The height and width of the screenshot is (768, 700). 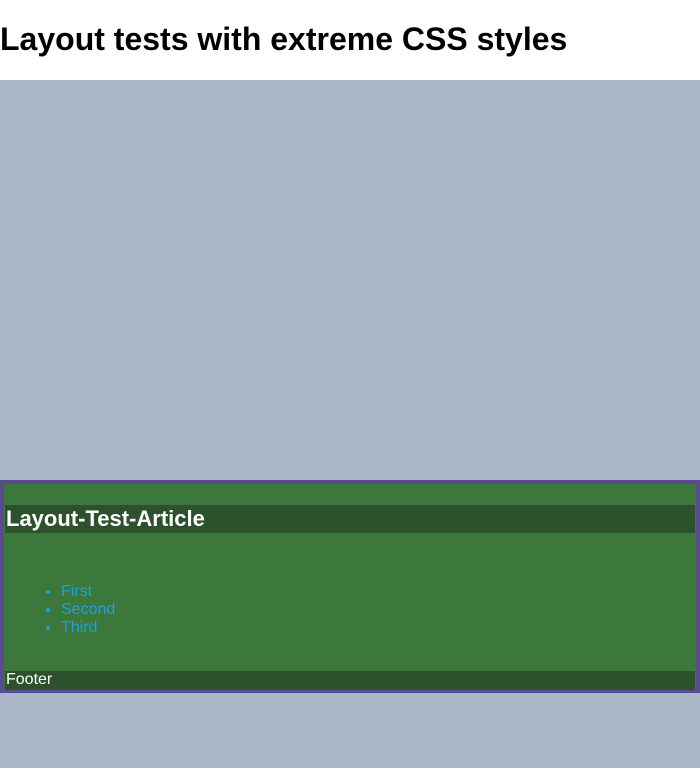 I want to click on page-title: Layout tests with extreme CSS styles, so click(x=284, y=39).